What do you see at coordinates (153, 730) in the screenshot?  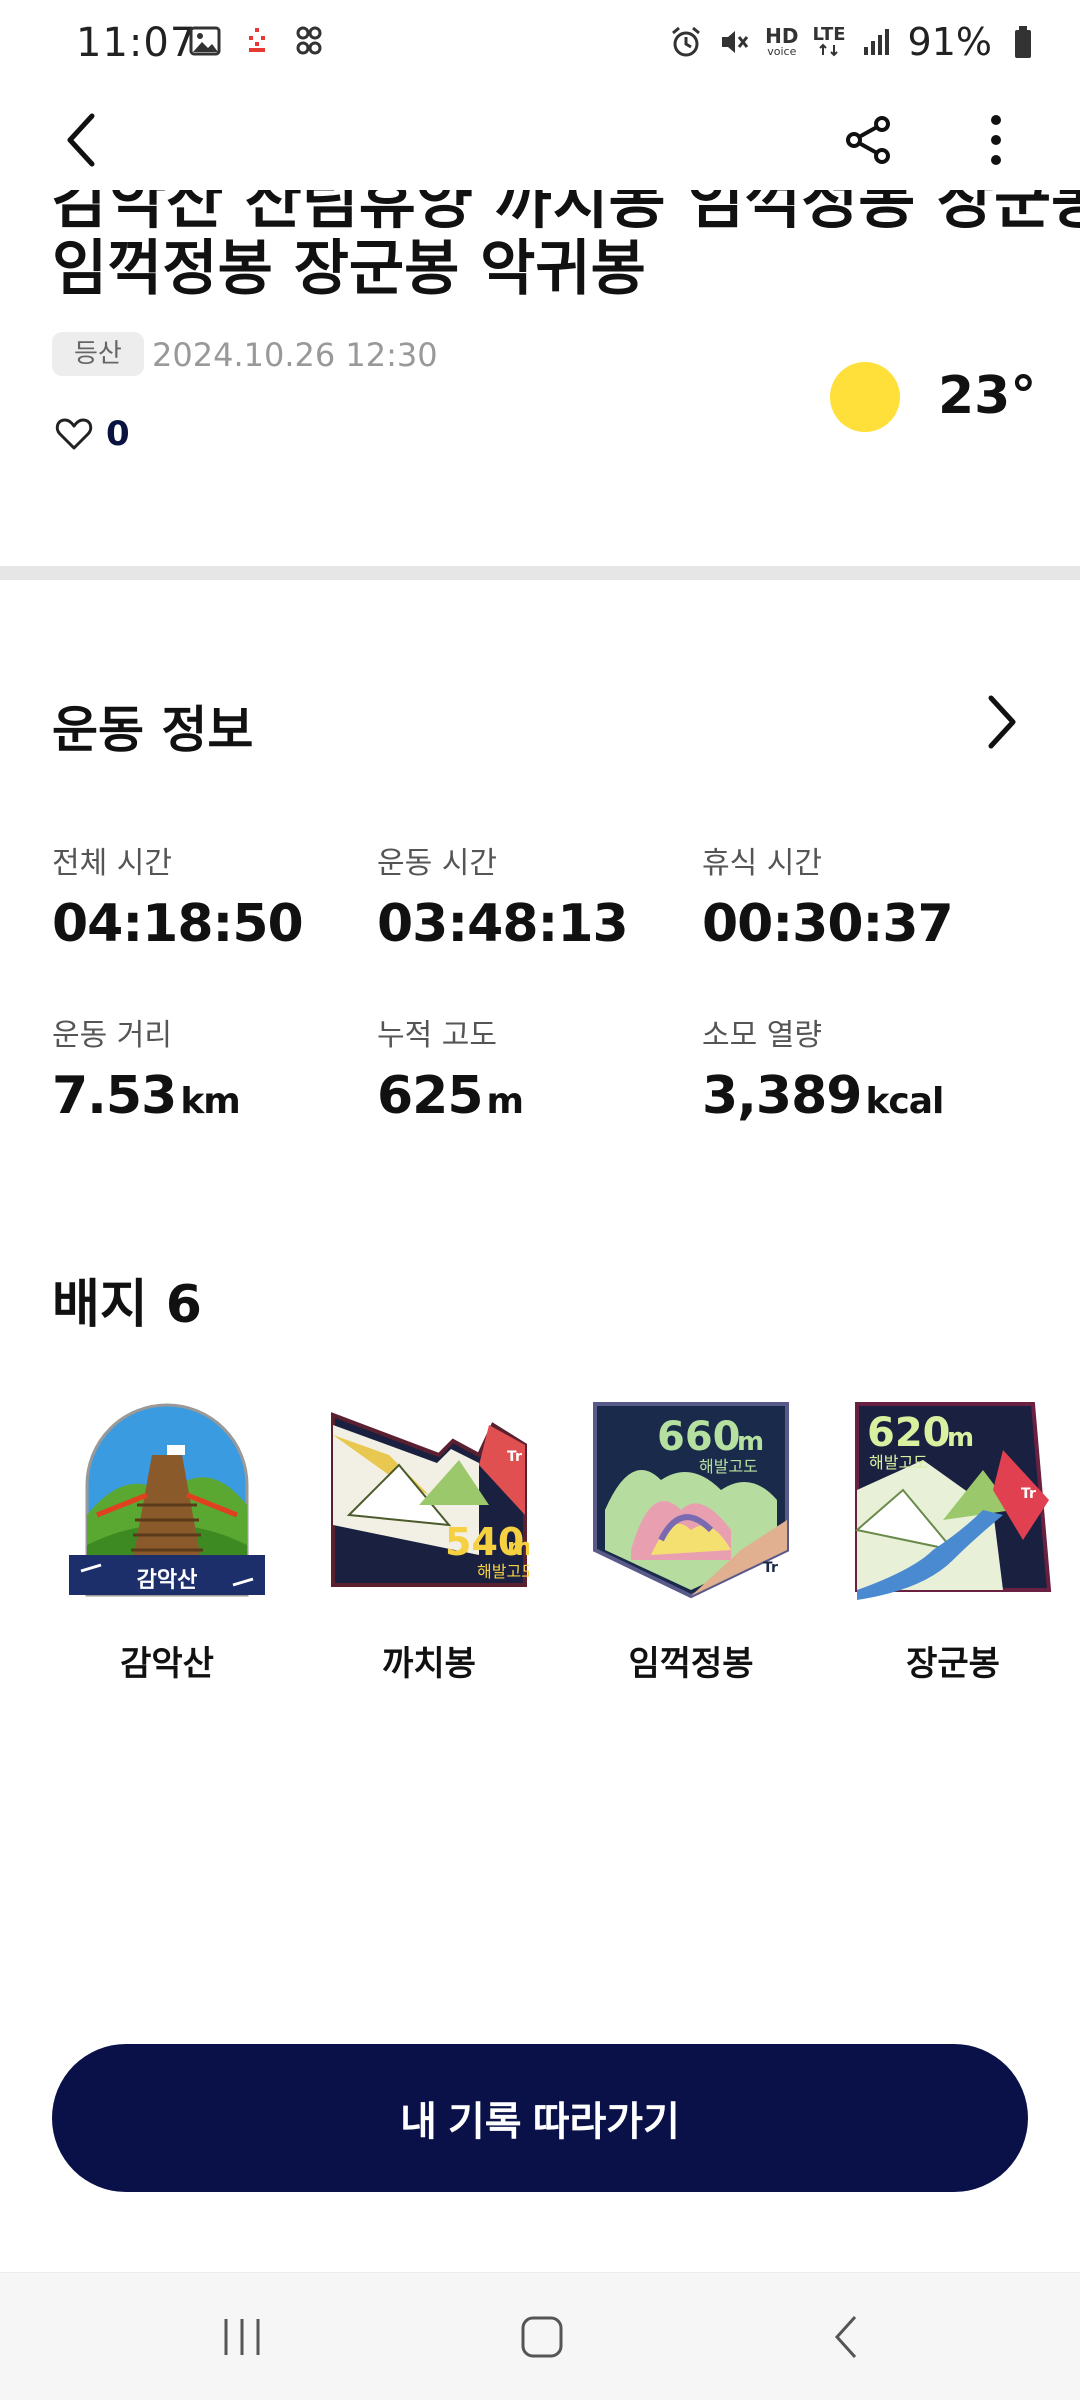 I see `exercise-info-title: 운동 정보` at bounding box center [153, 730].